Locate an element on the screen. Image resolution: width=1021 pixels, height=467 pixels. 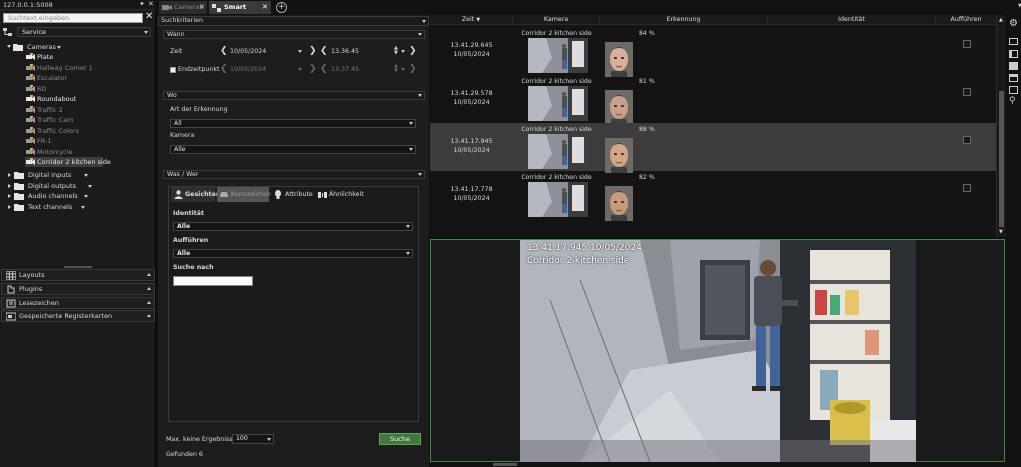
panel-icon is located at coordinates (1013, 54).